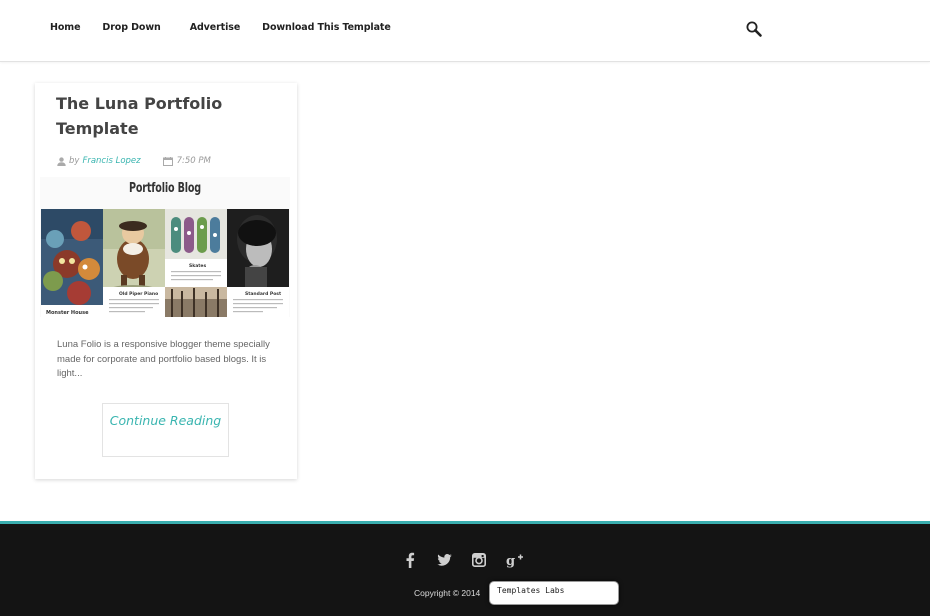 The height and width of the screenshot is (616, 930). I want to click on meta-by-label: by, so click(74, 161).